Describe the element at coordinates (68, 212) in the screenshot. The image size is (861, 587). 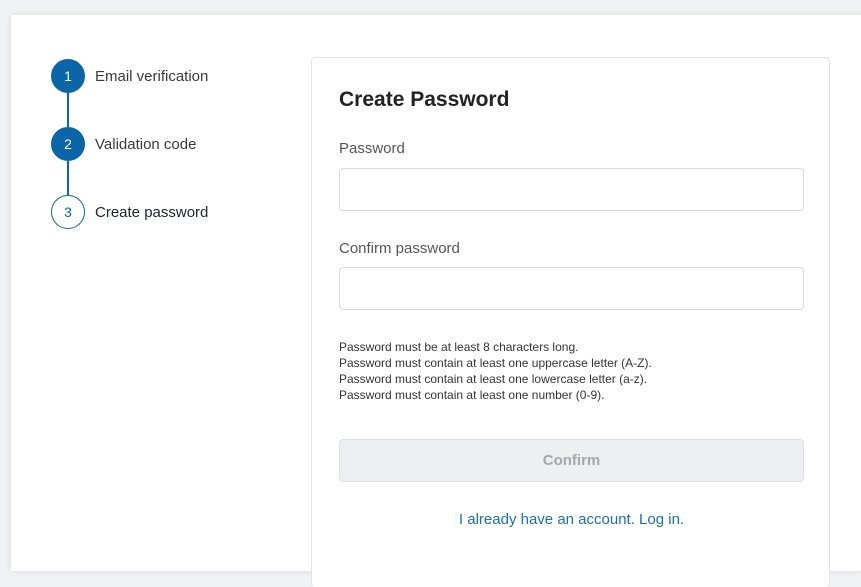
I see `step-number-badge: 3` at that location.